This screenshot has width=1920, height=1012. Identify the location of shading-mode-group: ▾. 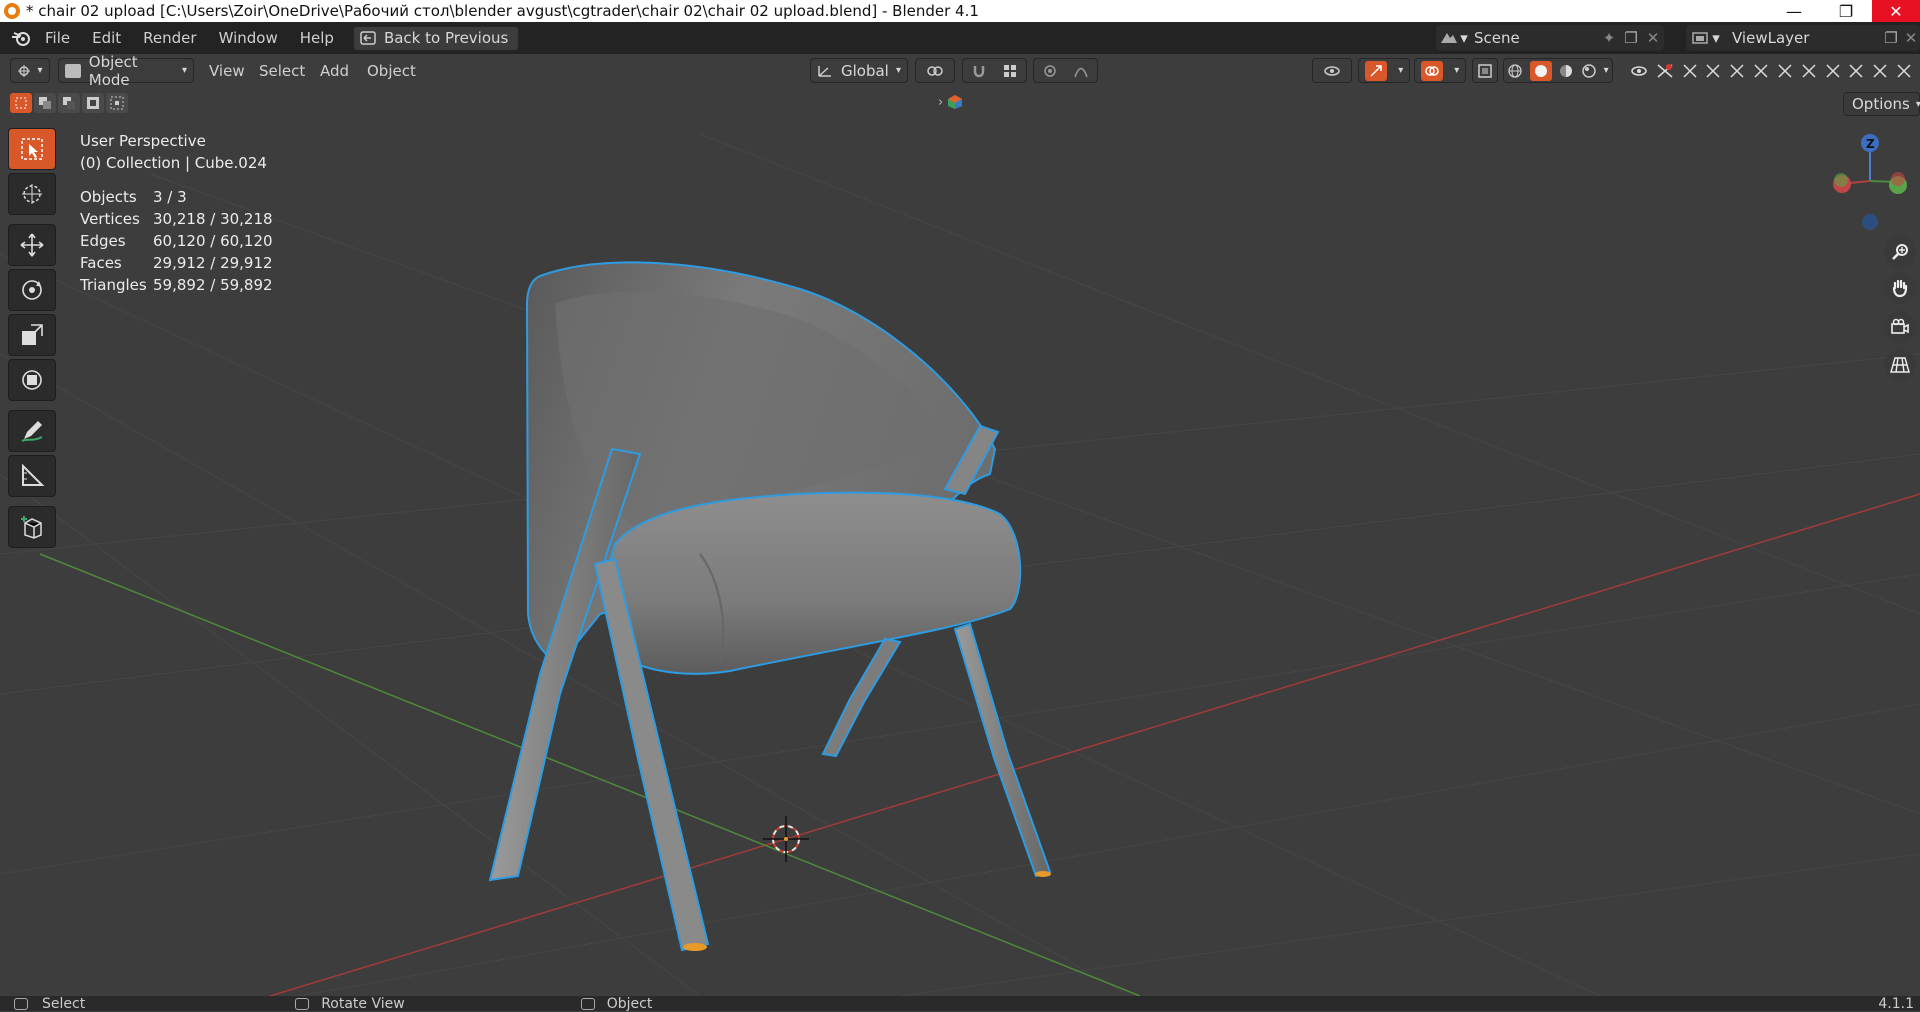
(1558, 70).